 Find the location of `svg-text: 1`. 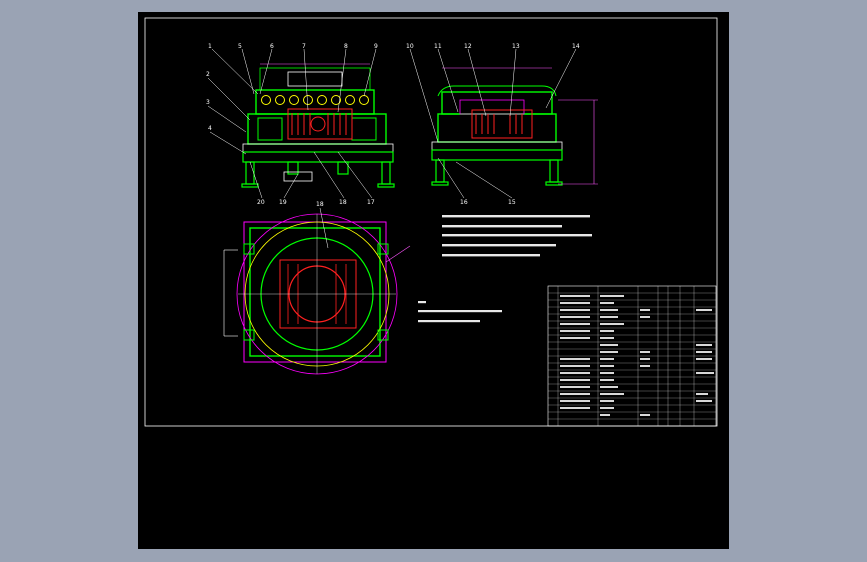

svg-text: 1 is located at coordinates (210, 46).